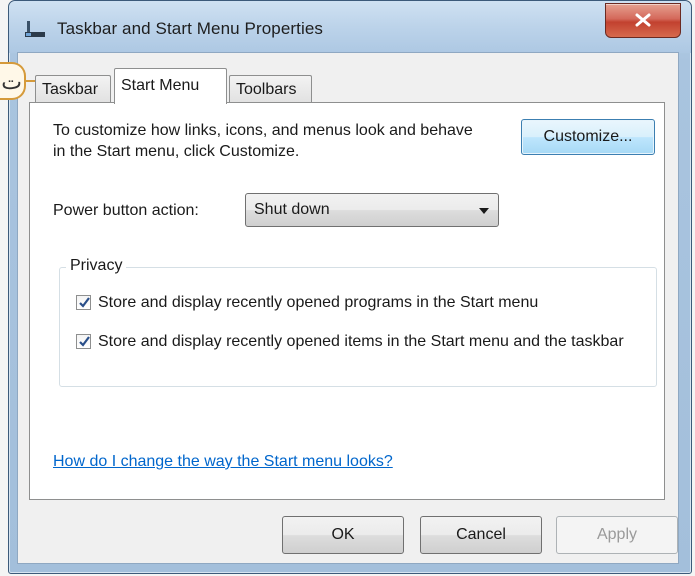  What do you see at coordinates (350, 27) in the screenshot?
I see `title-bar: Taskbar and Start Menu Properties` at bounding box center [350, 27].